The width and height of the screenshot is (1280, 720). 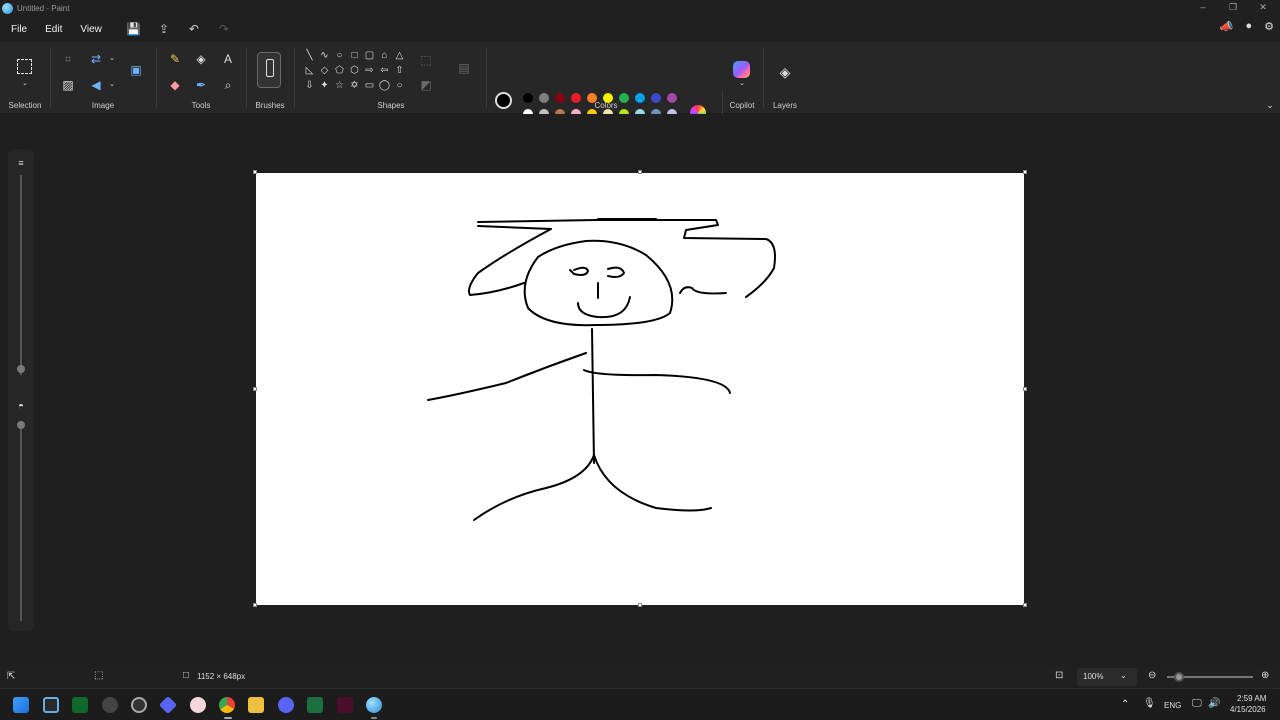 What do you see at coordinates (96, 85) in the screenshot?
I see `flip-icon: ◀` at bounding box center [96, 85].